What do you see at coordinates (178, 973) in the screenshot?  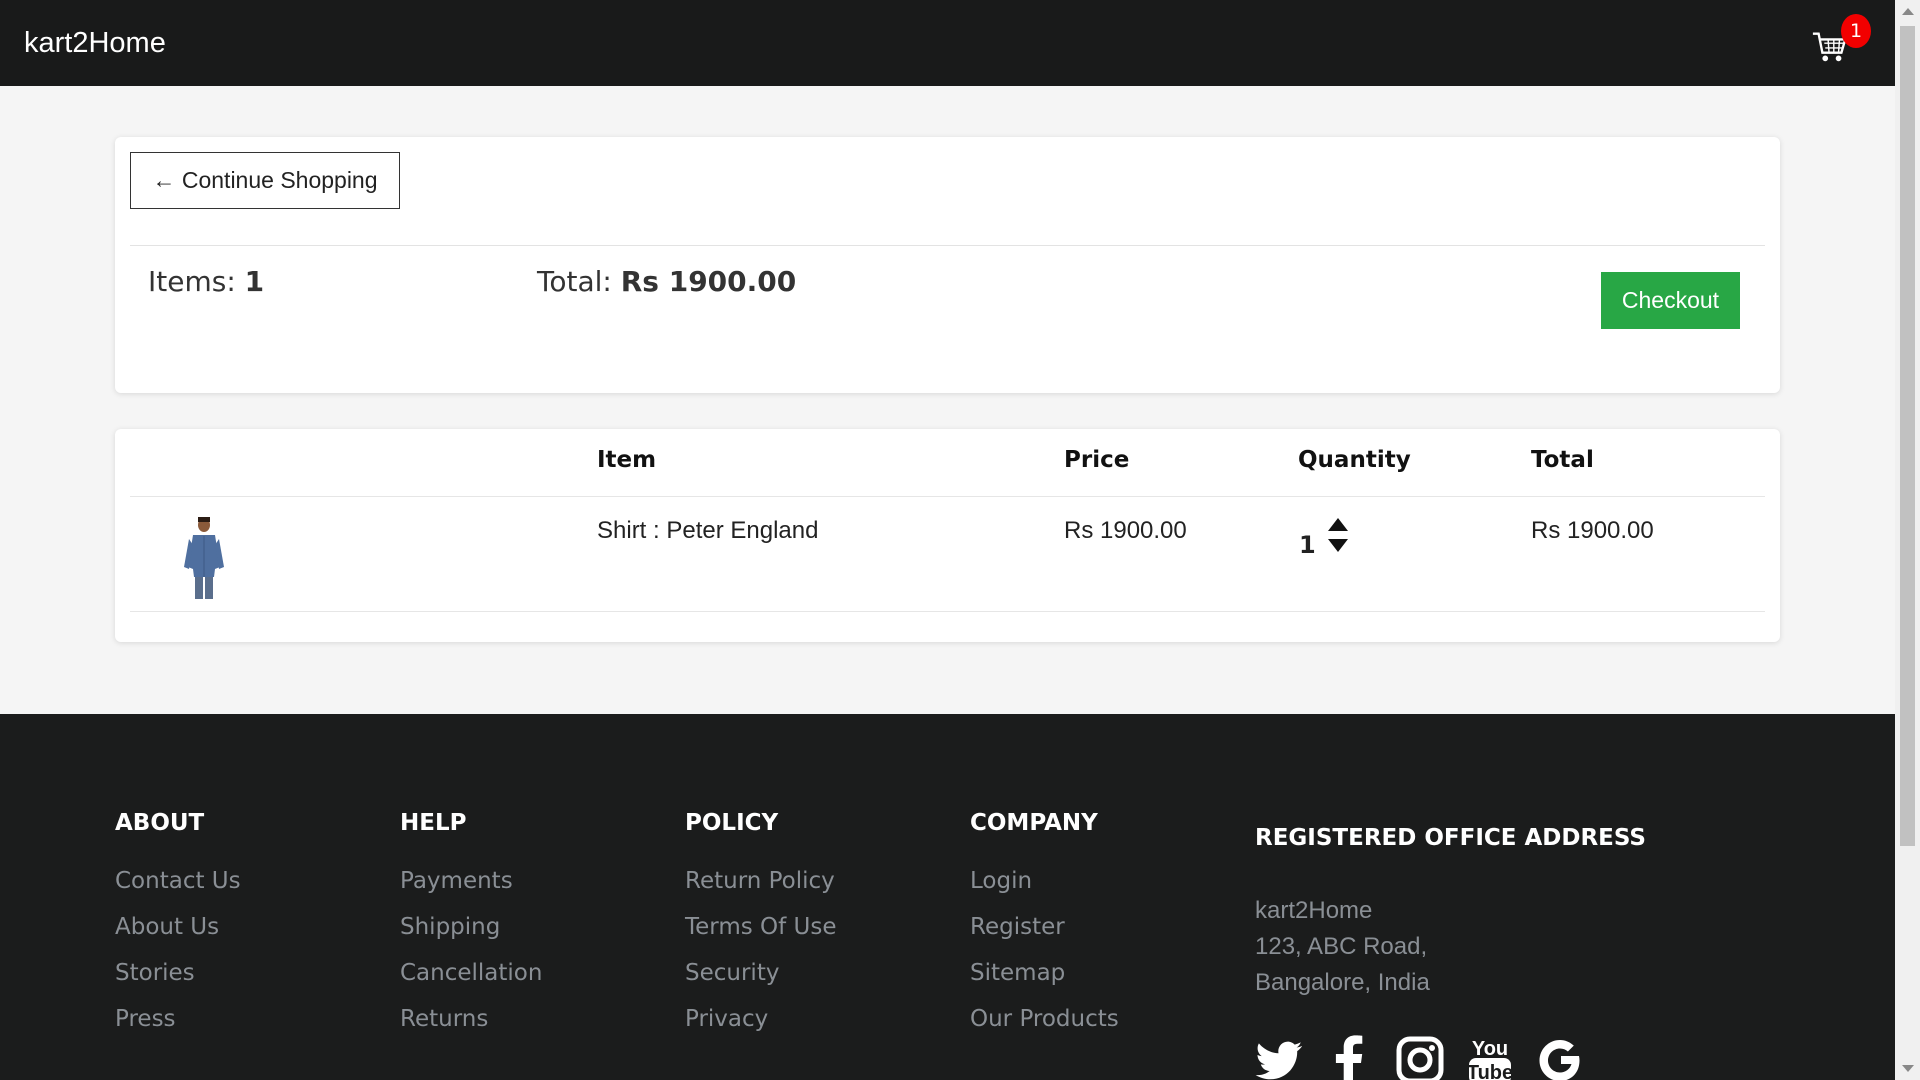 I see `footer-link-stories: Stories` at bounding box center [178, 973].